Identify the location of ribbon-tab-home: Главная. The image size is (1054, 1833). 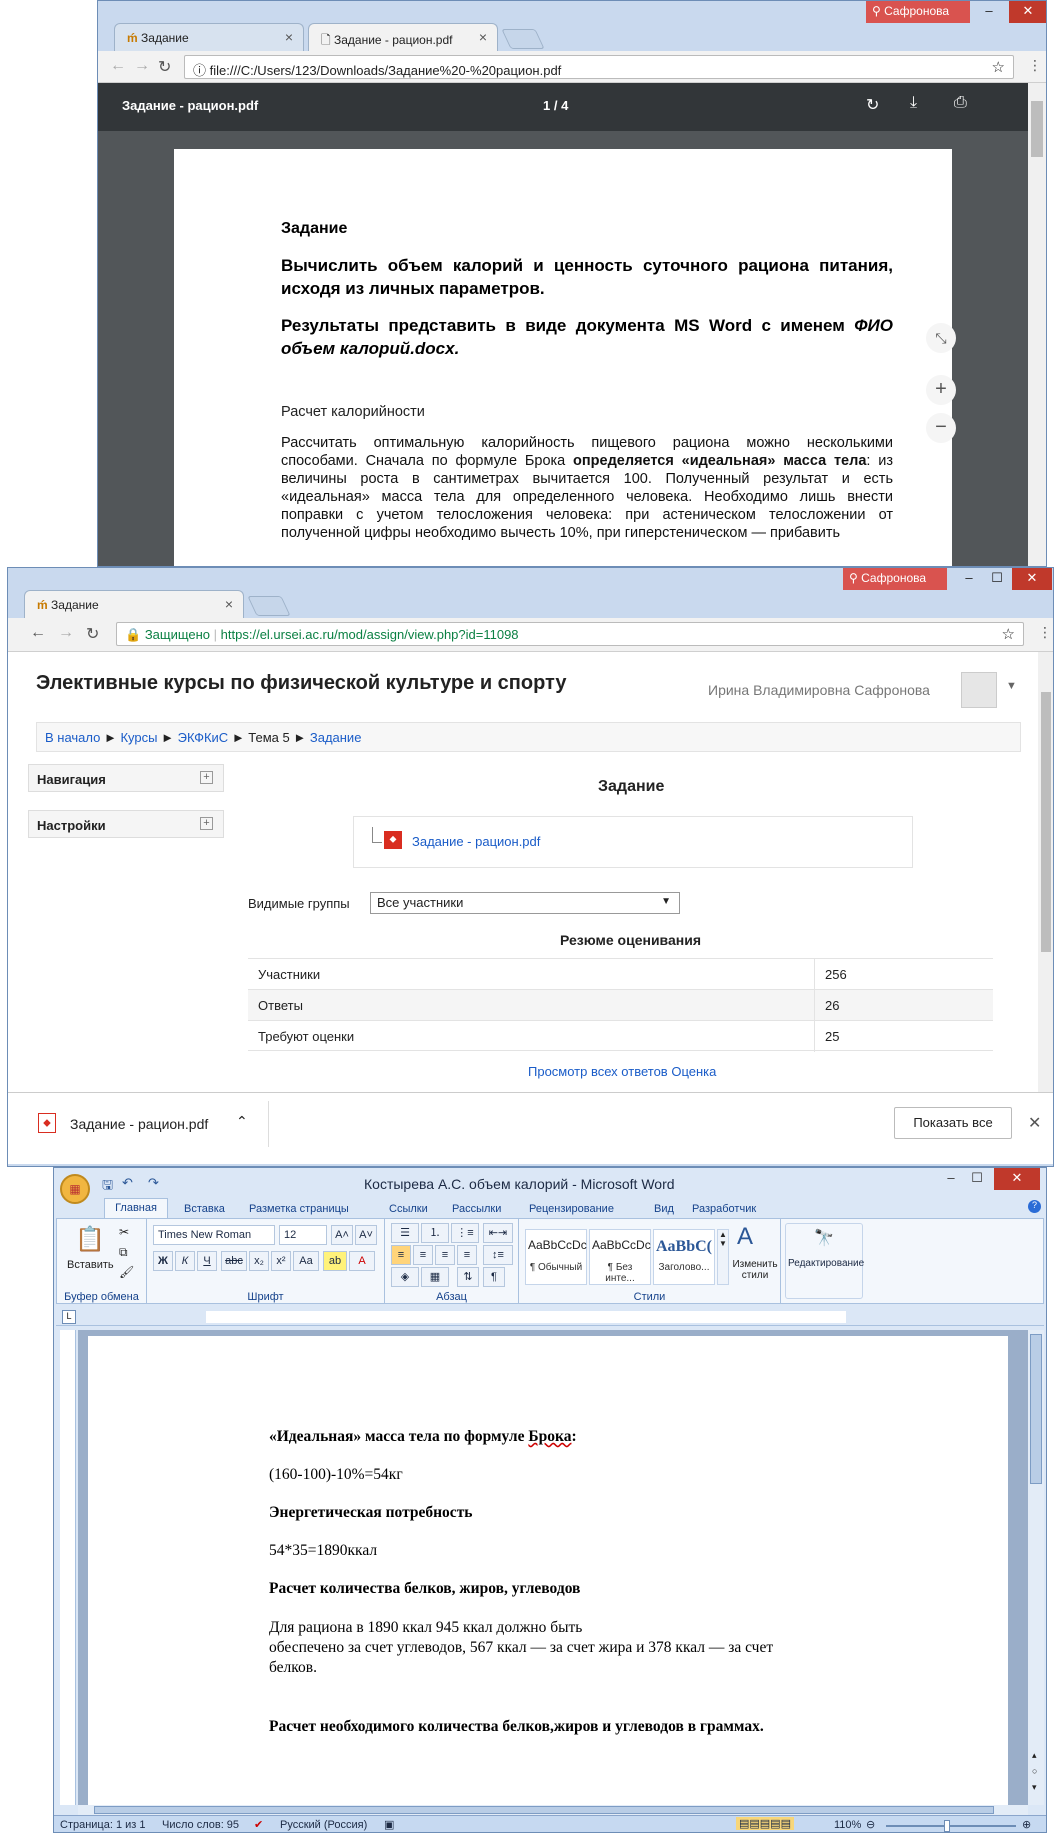
(136, 1208).